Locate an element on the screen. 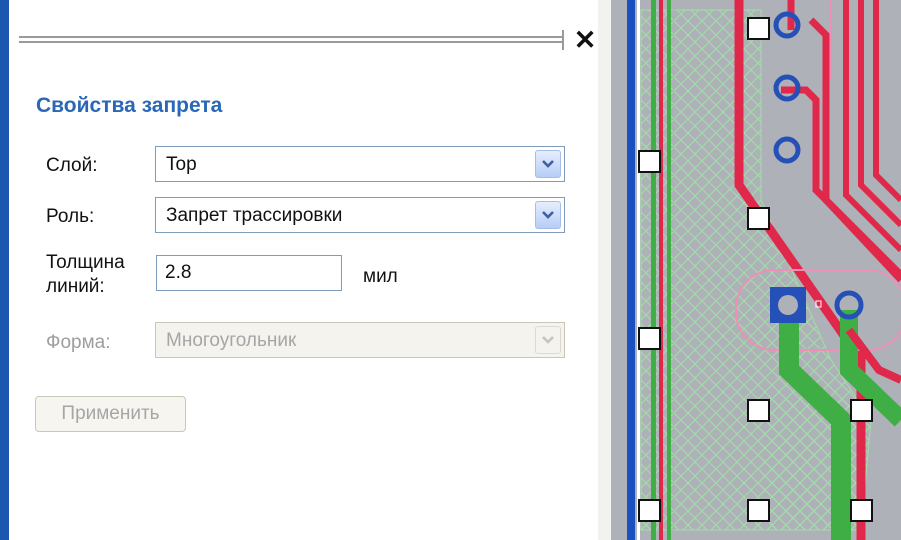 The width and height of the screenshot is (901, 540). layer-label: Слой: is located at coordinates (72, 165).